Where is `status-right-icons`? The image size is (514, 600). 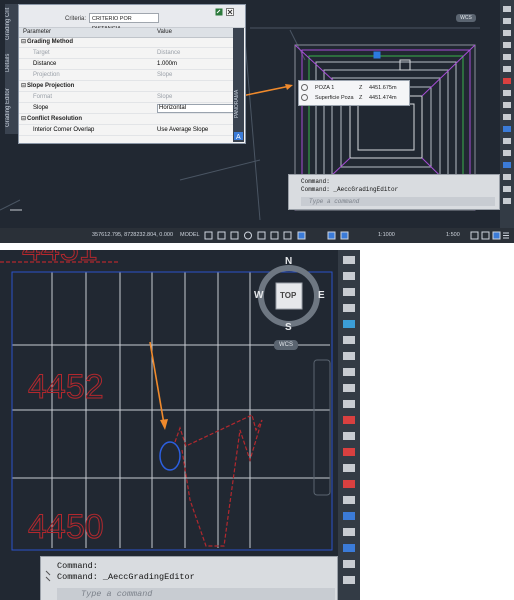
status-right-icons is located at coordinates (490, 235).